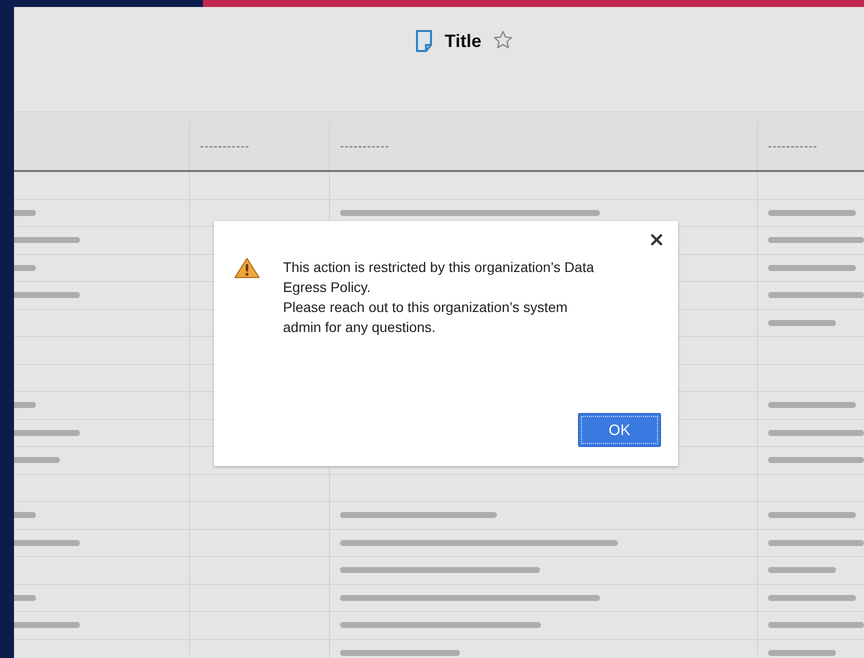 The width and height of the screenshot is (864, 658). I want to click on document-title: Title, so click(463, 41).